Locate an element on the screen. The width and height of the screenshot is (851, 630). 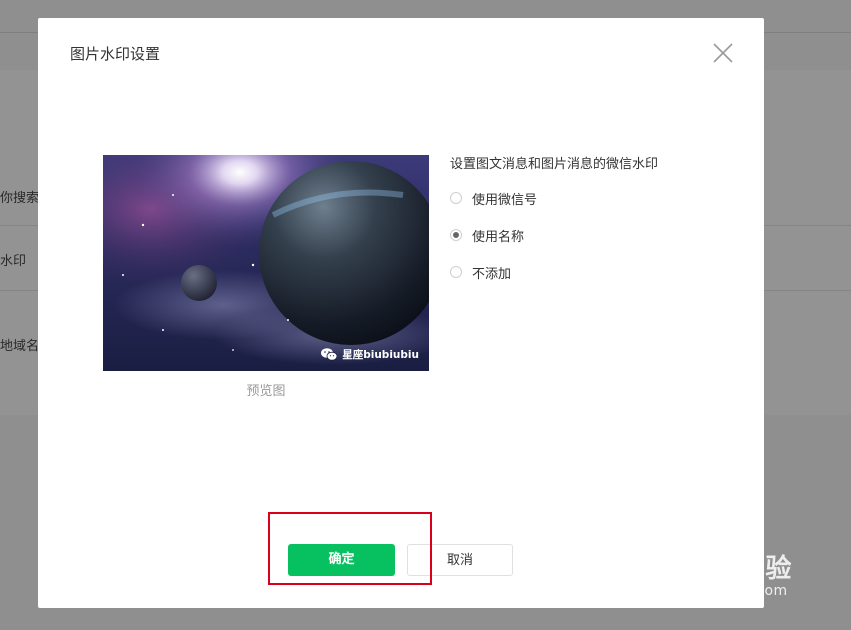
preview-image: 星座biubiubiu is located at coordinates (266, 263).